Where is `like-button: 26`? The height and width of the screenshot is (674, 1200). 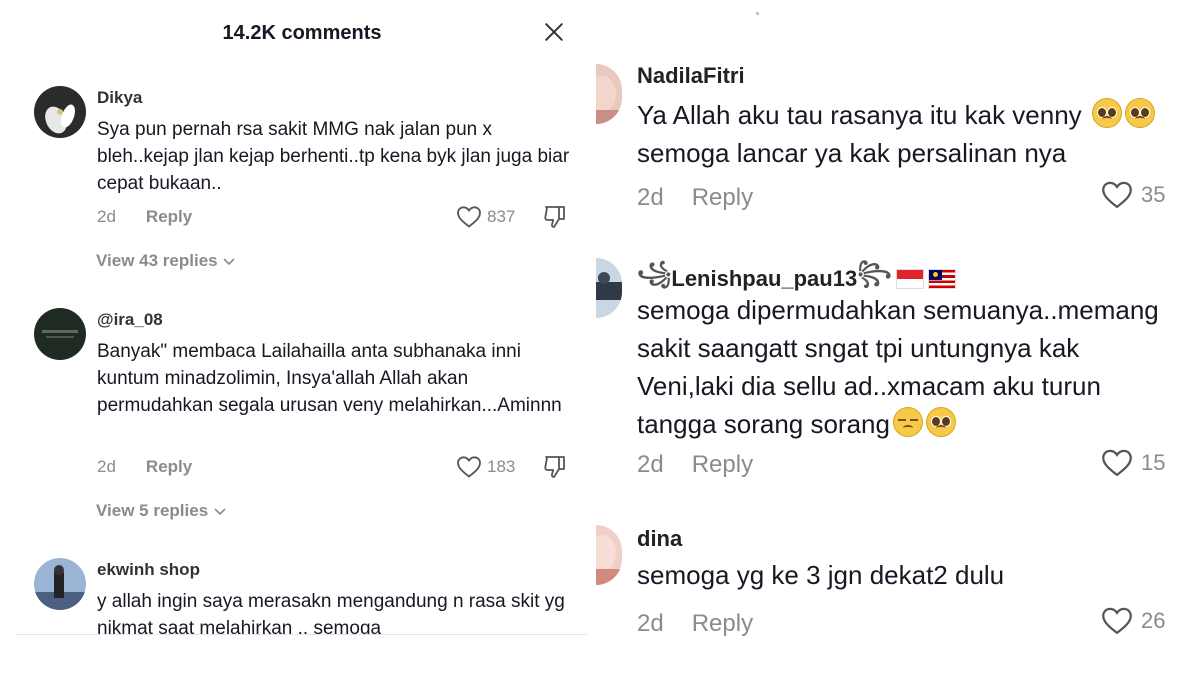
like-button: 26 is located at coordinates (1132, 621).